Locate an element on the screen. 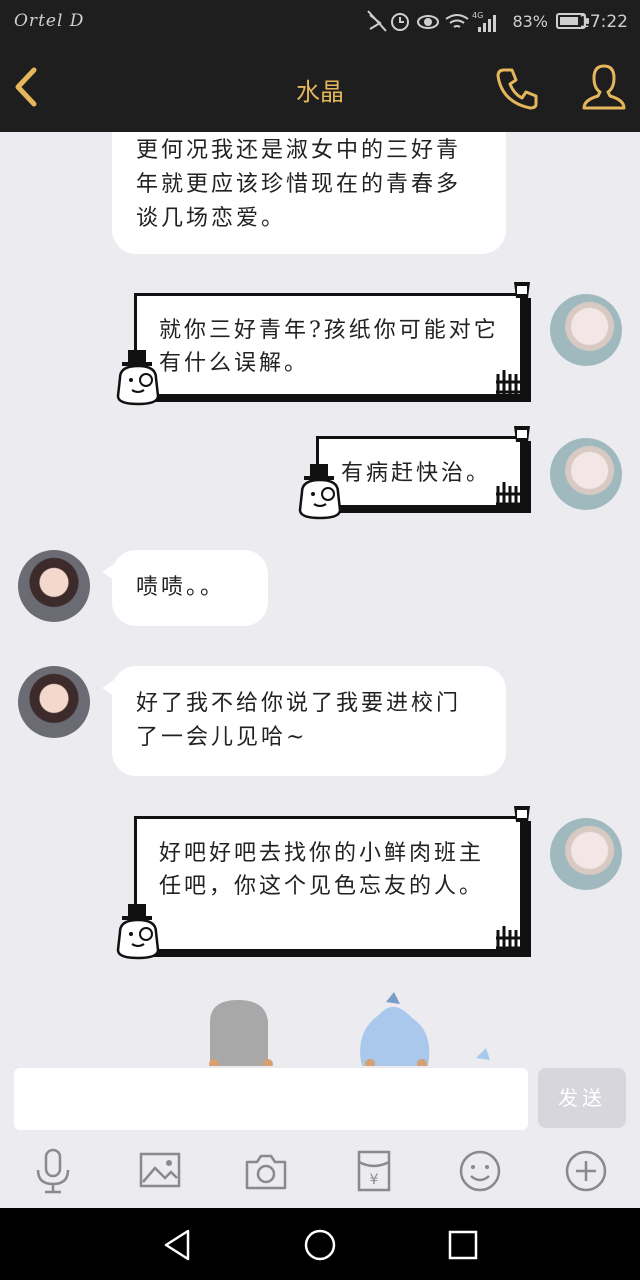  message-text: 就你三好青年?孩纸你可能对它有什么误解。 is located at coordinates (329, 347).